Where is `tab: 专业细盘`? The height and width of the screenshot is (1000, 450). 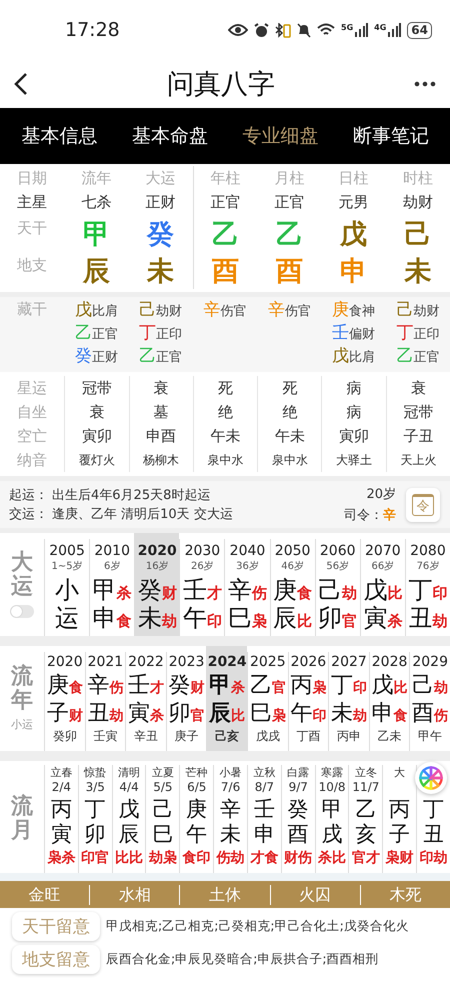 tab: 专业细盘 is located at coordinates (280, 136).